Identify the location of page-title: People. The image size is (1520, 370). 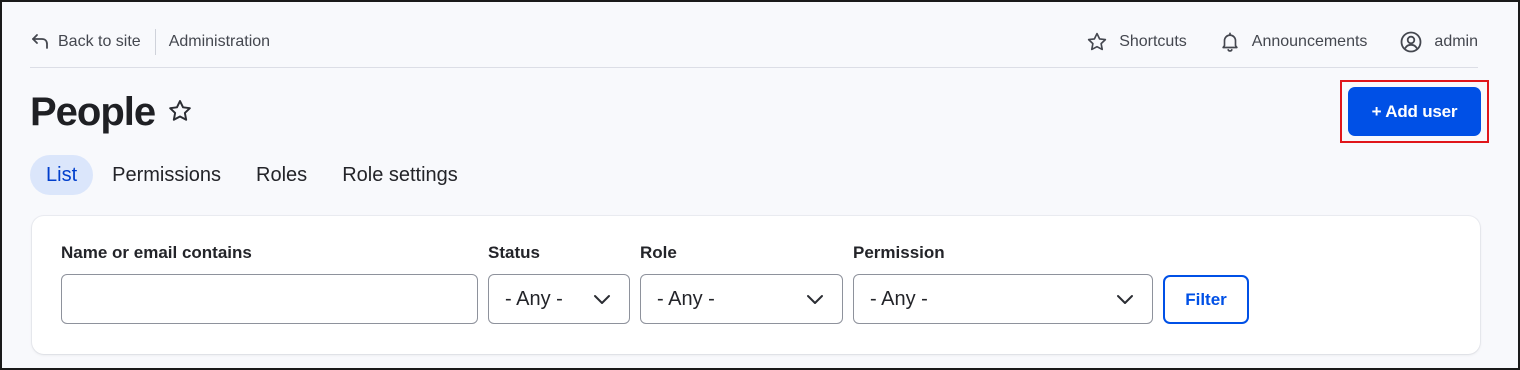
(93, 112).